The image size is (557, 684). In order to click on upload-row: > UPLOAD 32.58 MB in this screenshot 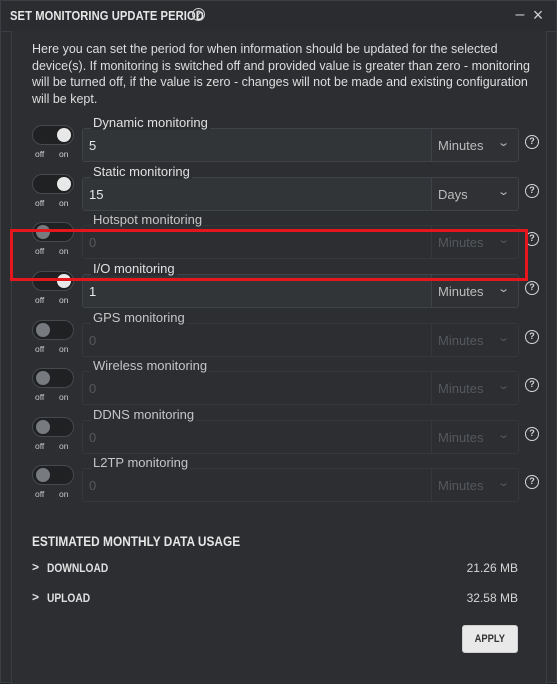, I will do `click(275, 599)`.